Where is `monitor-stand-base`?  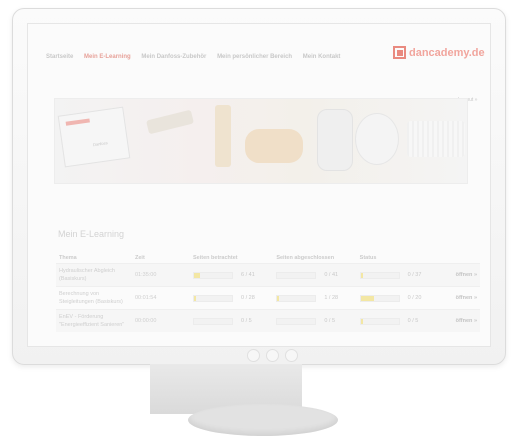 monitor-stand-base is located at coordinates (263, 420).